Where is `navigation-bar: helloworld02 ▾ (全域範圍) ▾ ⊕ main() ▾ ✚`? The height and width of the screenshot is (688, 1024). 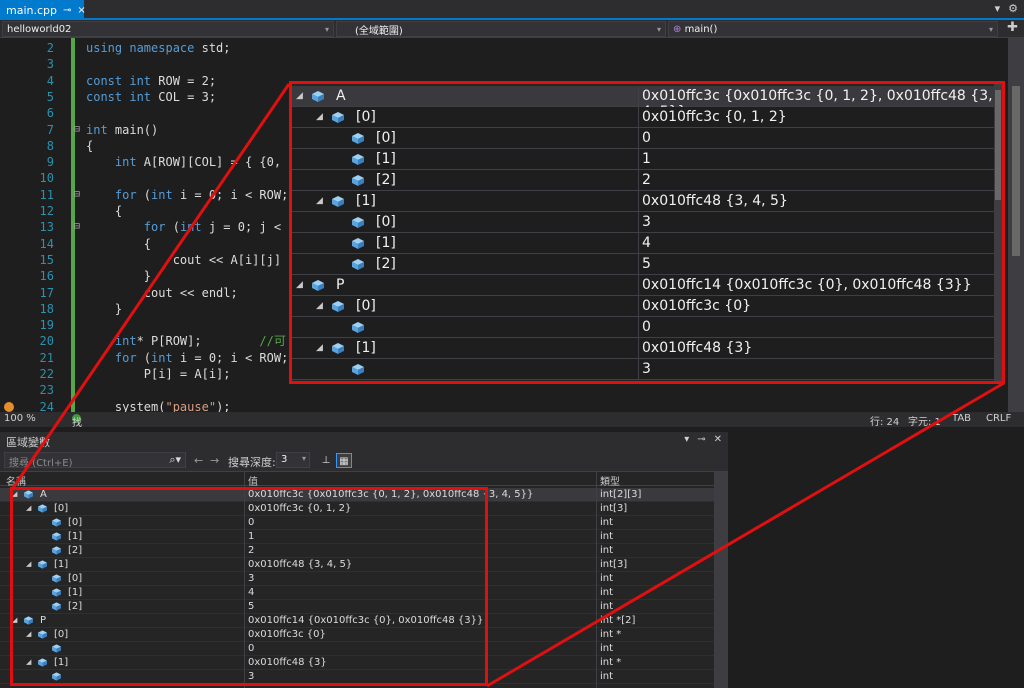
navigation-bar: helloworld02 ▾ (全域範圍) ▾ ⊕ main() ▾ ✚ is located at coordinates (512, 29).